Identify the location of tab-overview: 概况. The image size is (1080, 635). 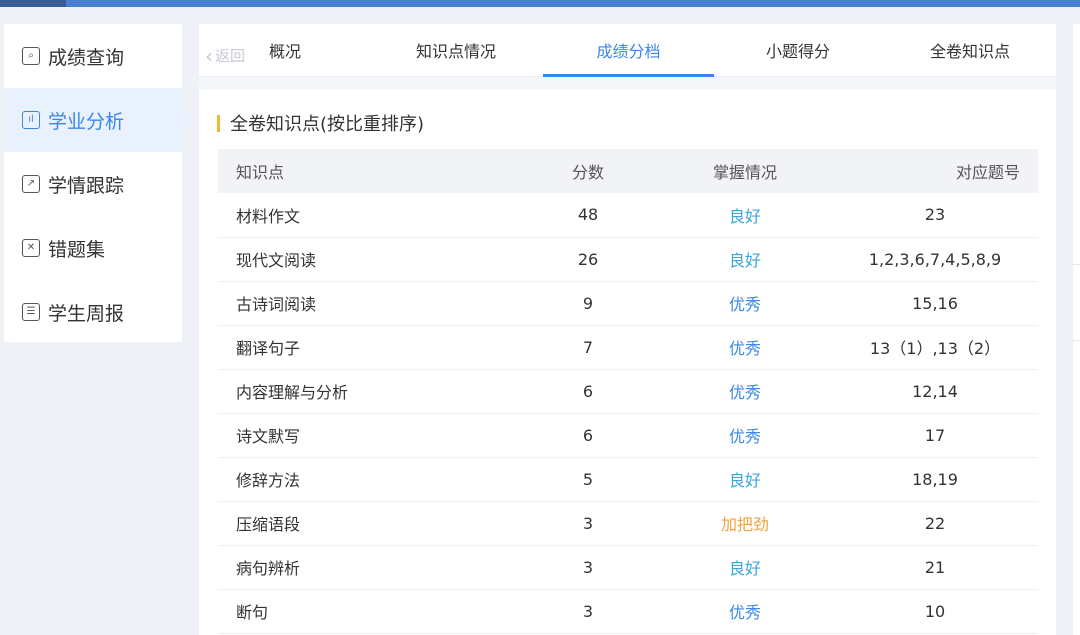
(285, 57).